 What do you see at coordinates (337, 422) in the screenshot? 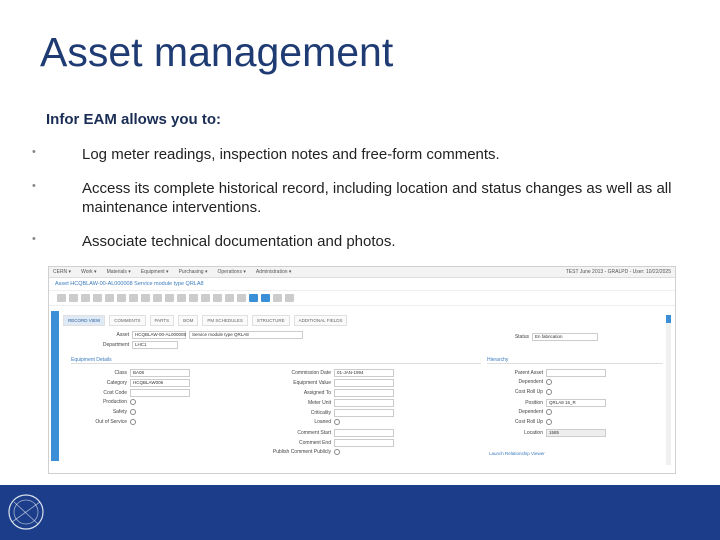
I see `loaned-checkbox` at bounding box center [337, 422].